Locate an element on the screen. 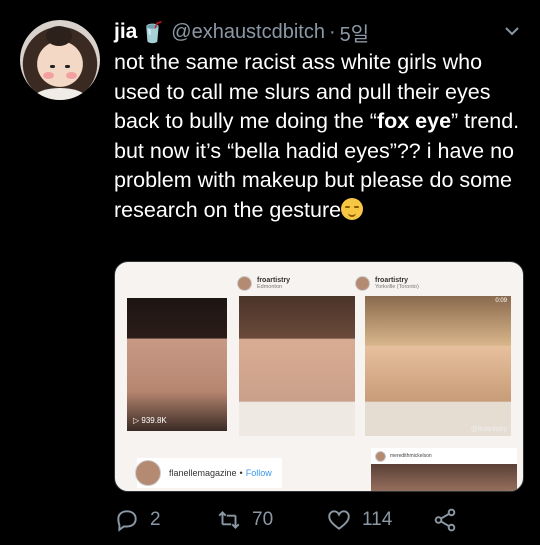 The height and width of the screenshot is (545, 540). brand-avatar is located at coordinates (148, 473).